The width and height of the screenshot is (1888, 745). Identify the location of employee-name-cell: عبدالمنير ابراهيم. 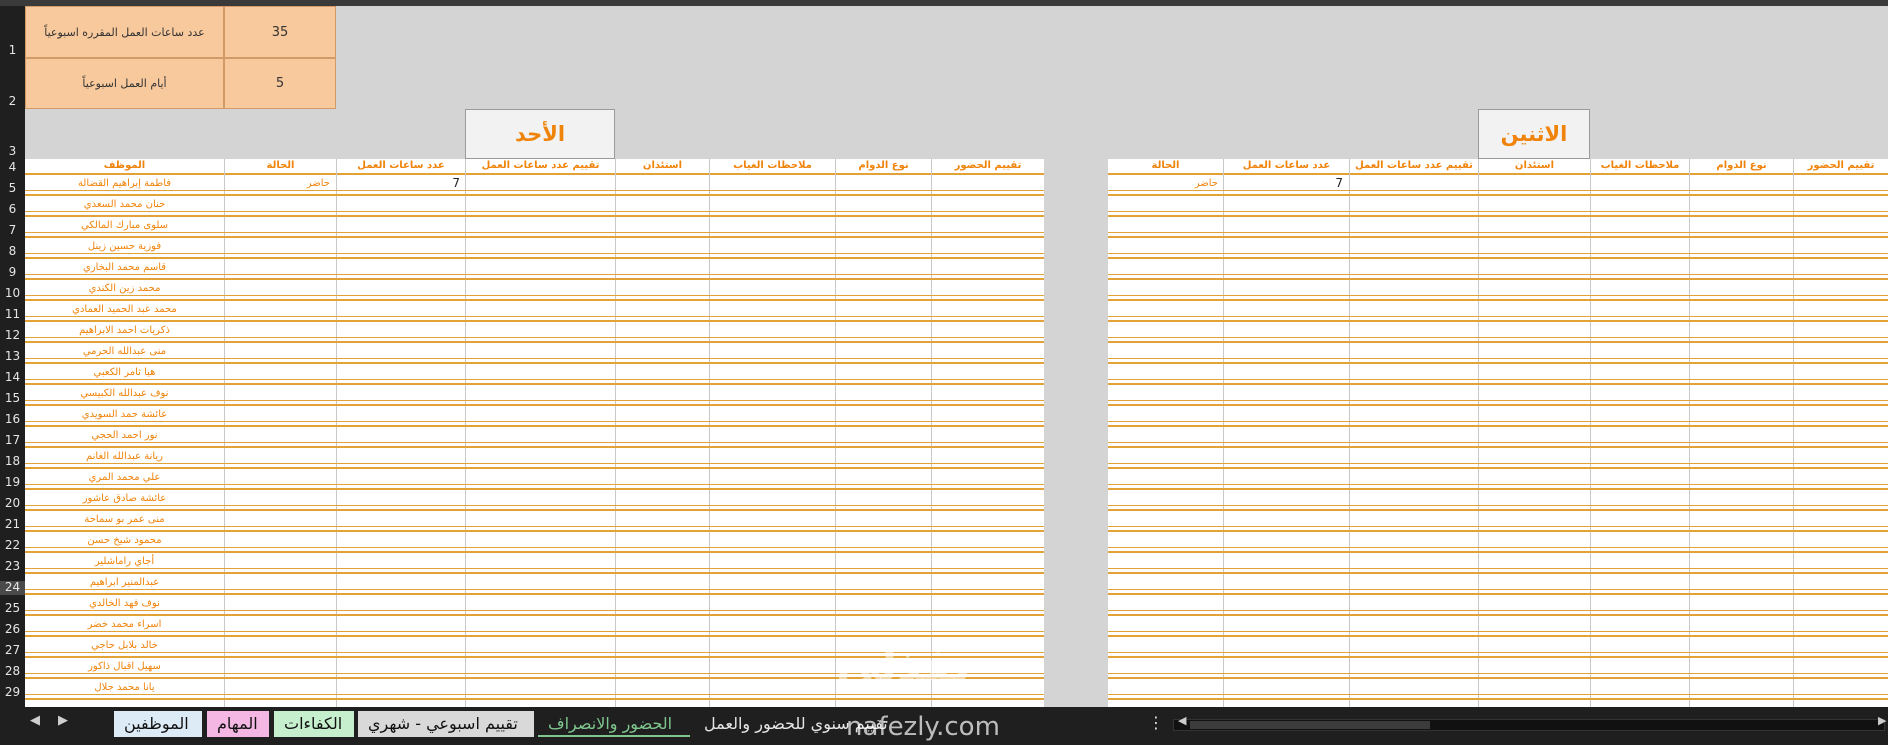
(124, 582).